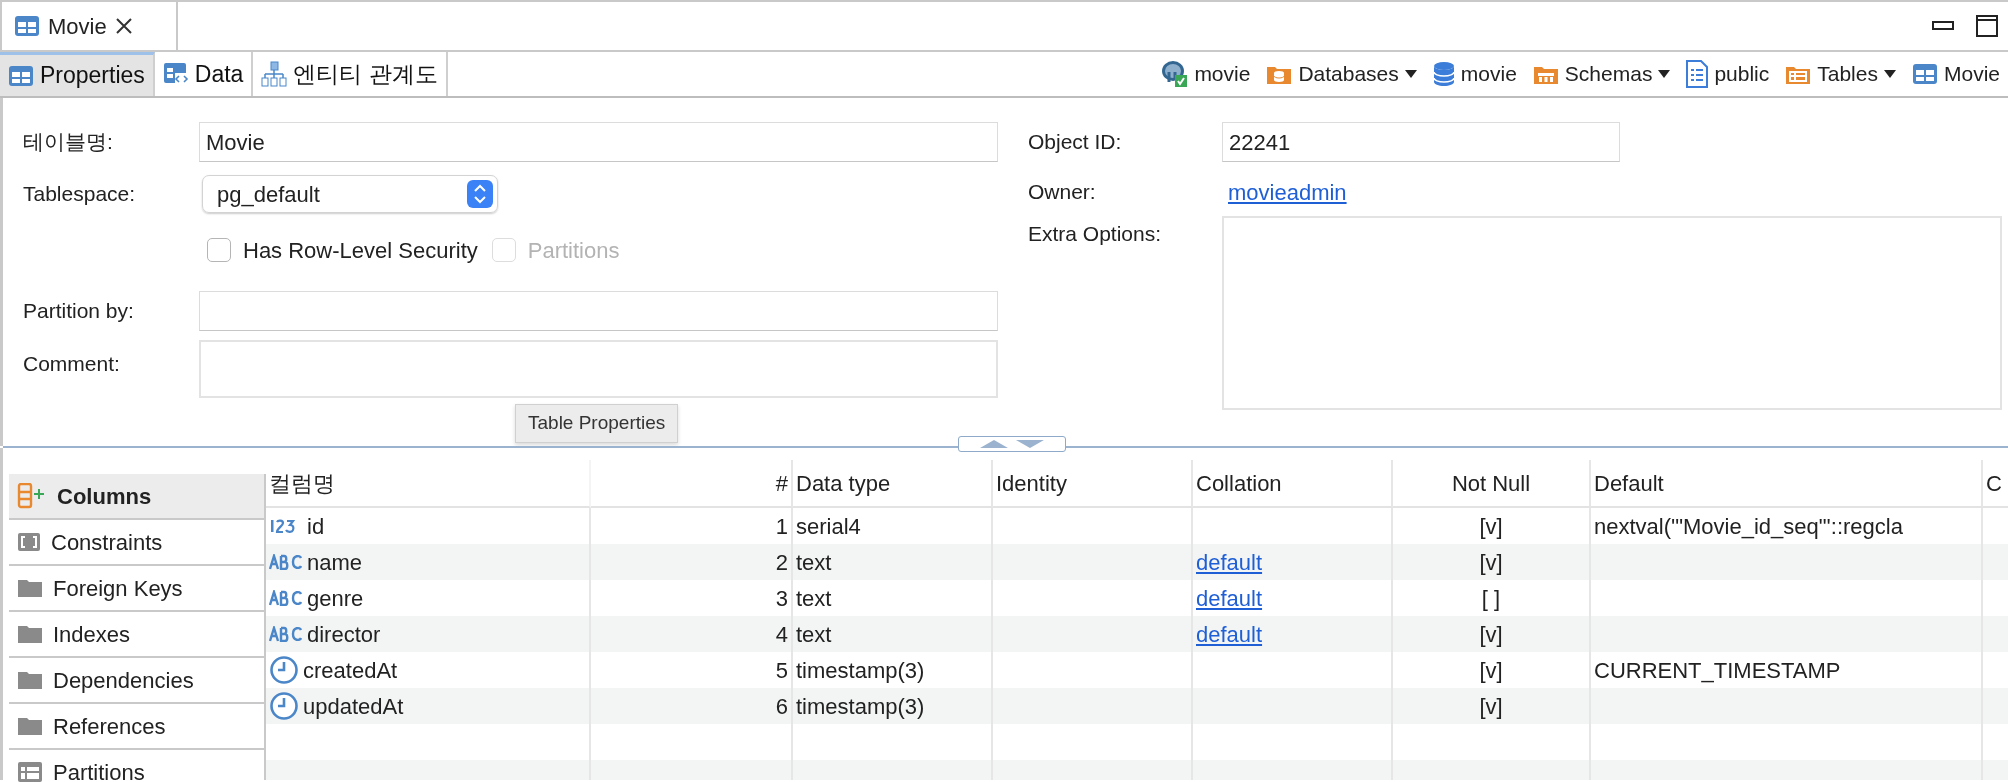 This screenshot has width=2008, height=782. I want to click on checkbox: Has Row-Level Security, so click(342, 250).